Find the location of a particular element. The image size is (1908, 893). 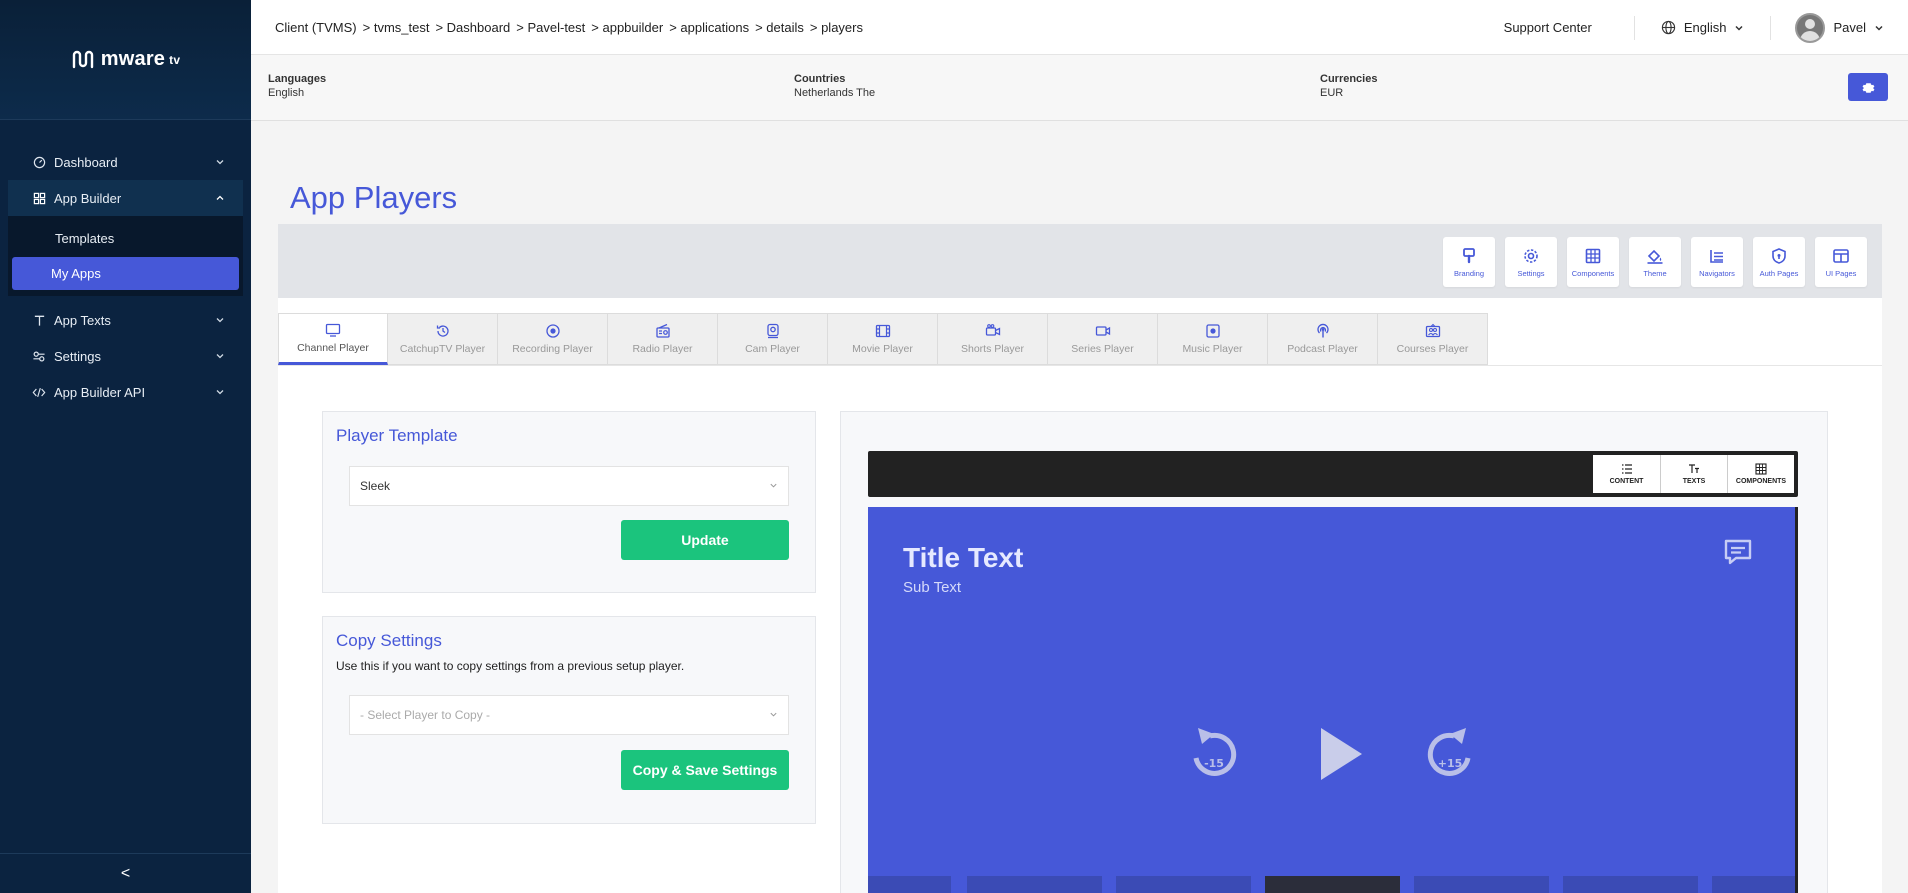

preview-thumbnail-active is located at coordinates (1332, 884).